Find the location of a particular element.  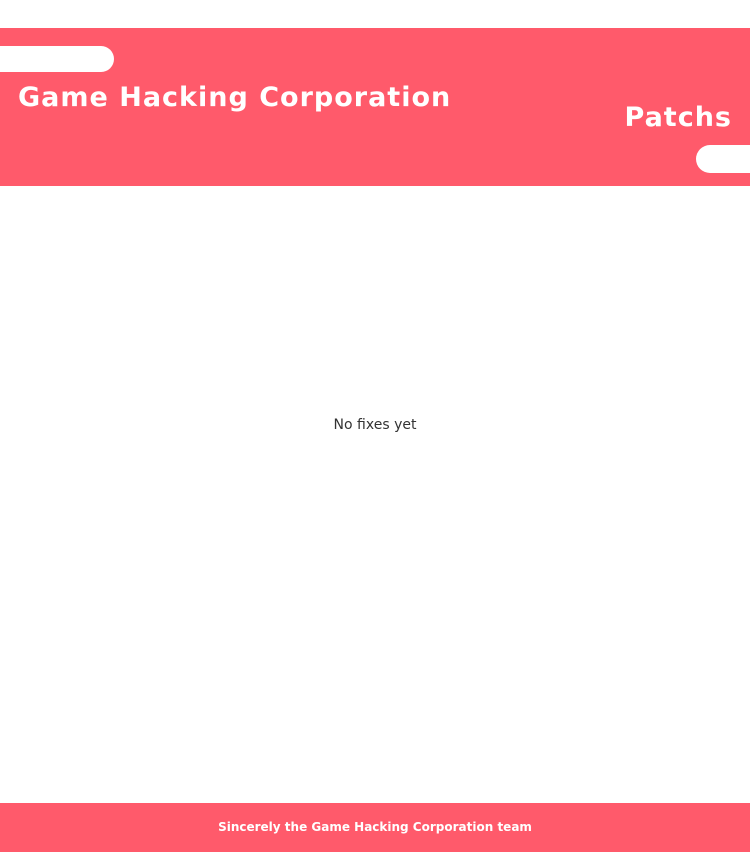

decorative-pill-top-left is located at coordinates (57, 59).